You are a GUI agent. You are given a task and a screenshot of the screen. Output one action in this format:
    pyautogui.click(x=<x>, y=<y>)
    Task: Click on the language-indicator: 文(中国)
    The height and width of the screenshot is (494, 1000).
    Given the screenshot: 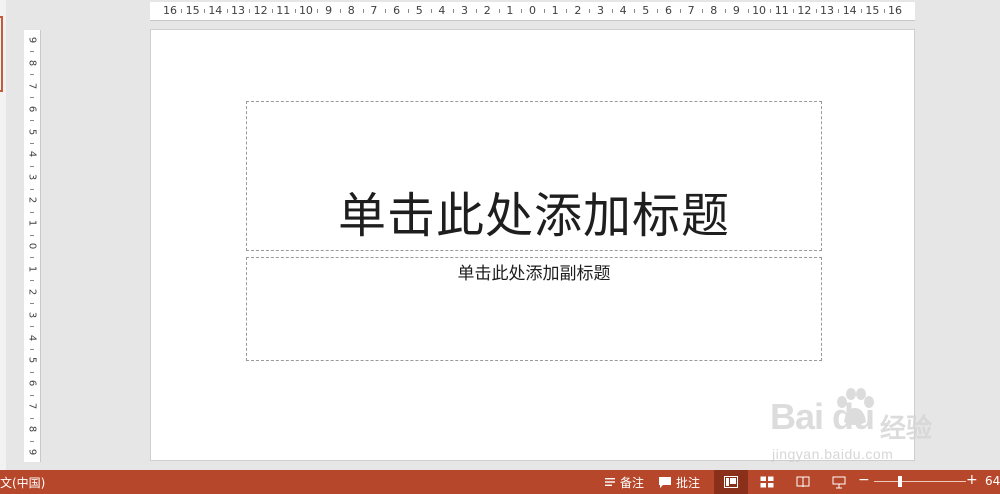 What is the action you would take?
    pyautogui.click(x=22, y=482)
    